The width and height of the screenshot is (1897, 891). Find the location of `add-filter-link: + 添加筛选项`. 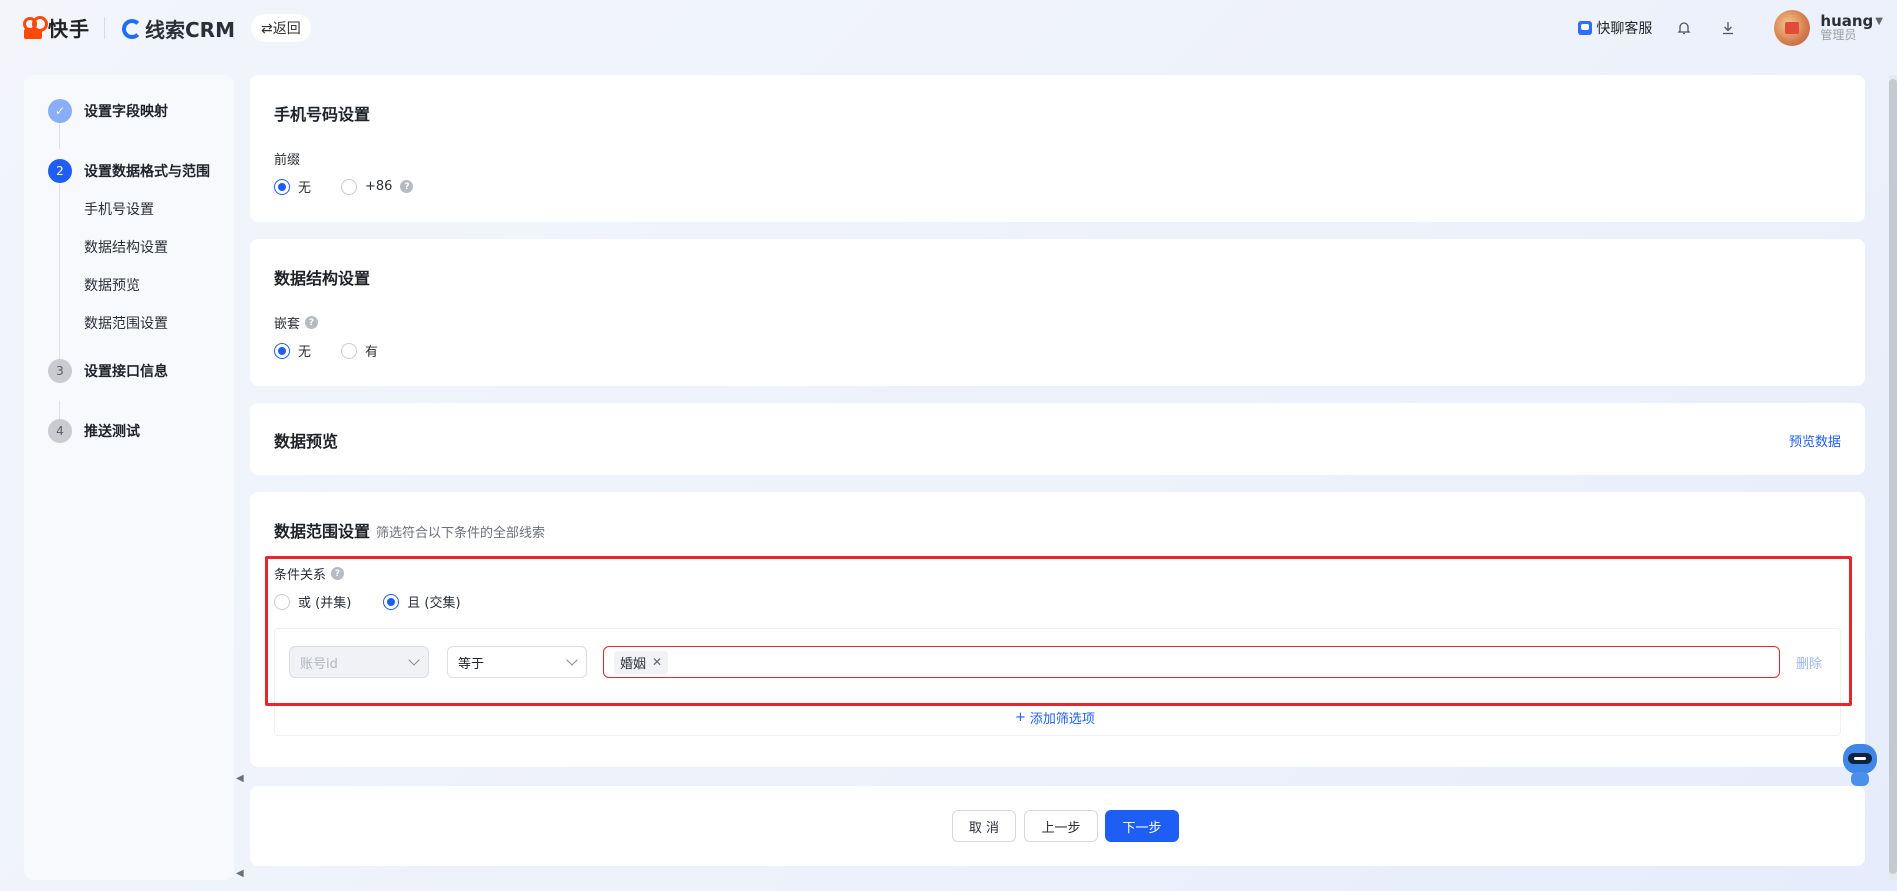

add-filter-link: + 添加筛选项 is located at coordinates (1055, 717).